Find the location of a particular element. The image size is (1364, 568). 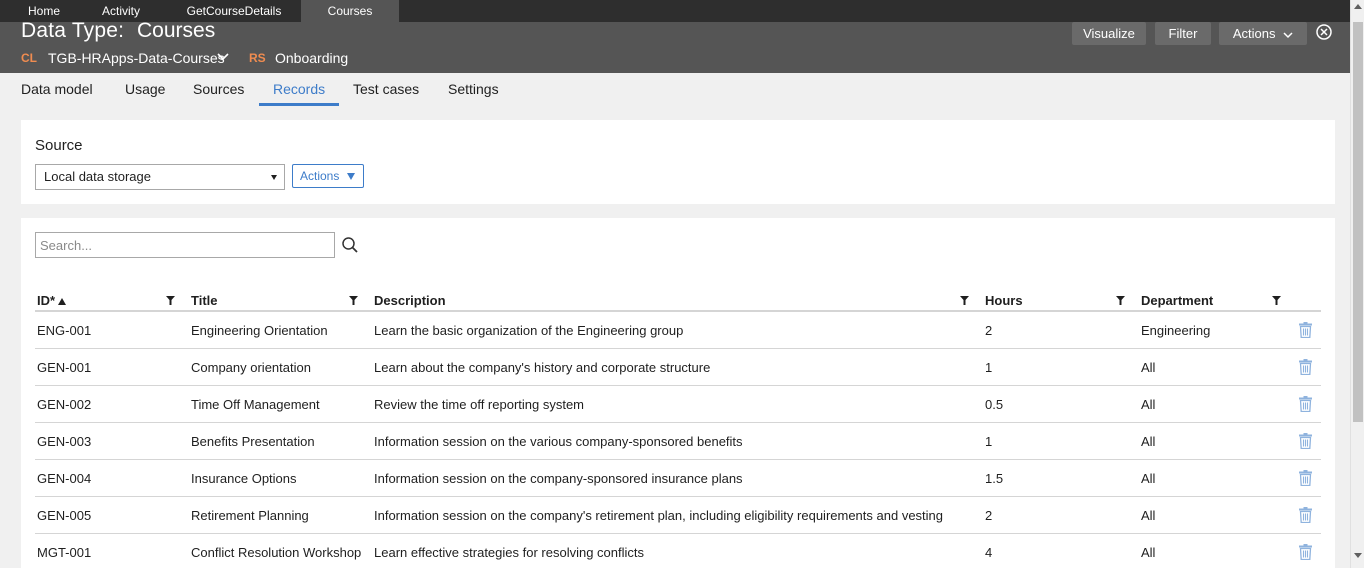

actions-menu-button: Actions is located at coordinates (1263, 33).